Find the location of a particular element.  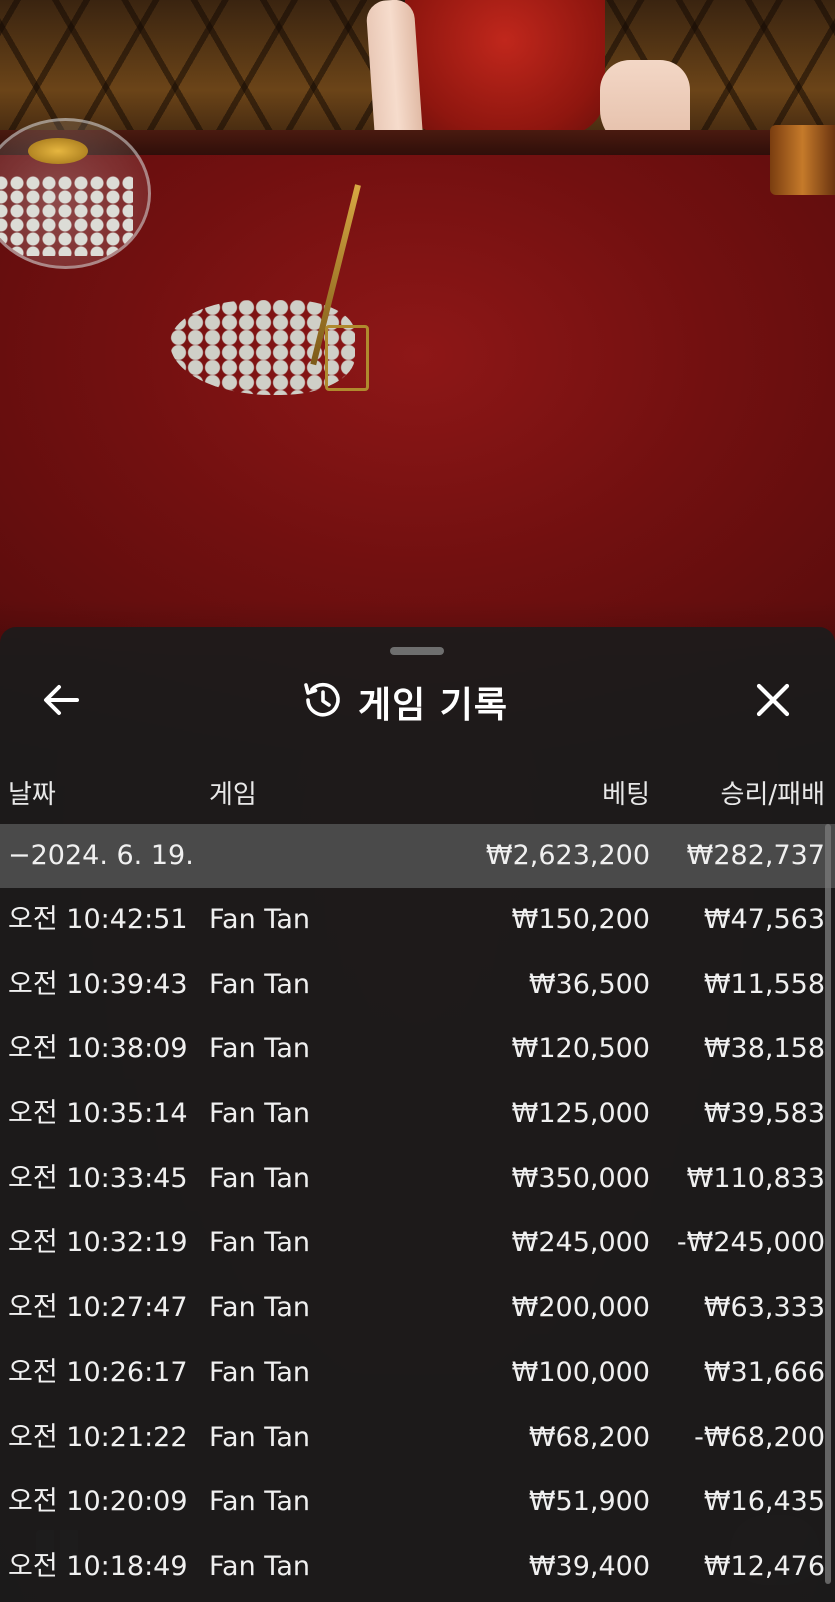

row-time: 오전 10:20:09 is located at coordinates (98, 1502).